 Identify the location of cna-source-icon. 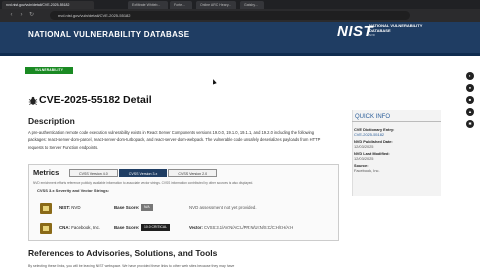
(46, 228).